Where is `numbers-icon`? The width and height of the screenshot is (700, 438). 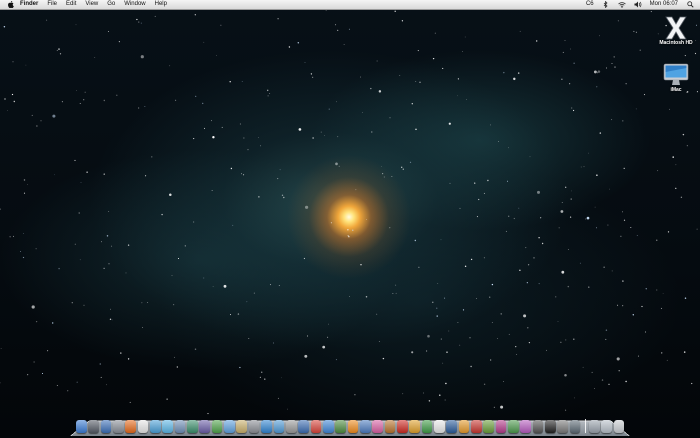
numbers-icon is located at coordinates (427, 426).